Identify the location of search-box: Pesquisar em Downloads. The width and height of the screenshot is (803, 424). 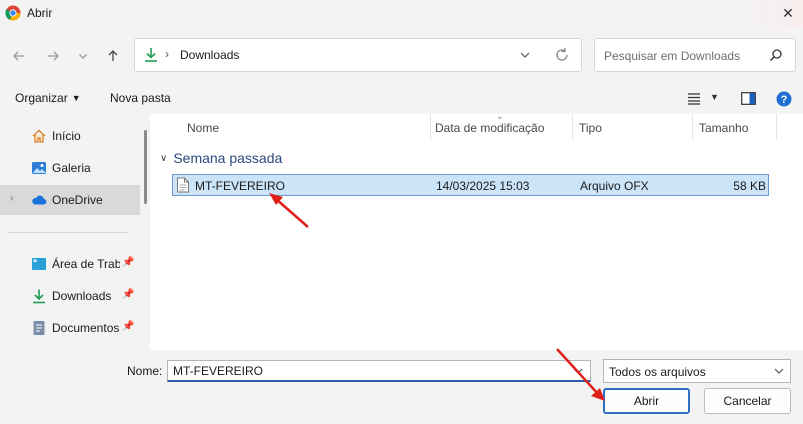
(695, 55).